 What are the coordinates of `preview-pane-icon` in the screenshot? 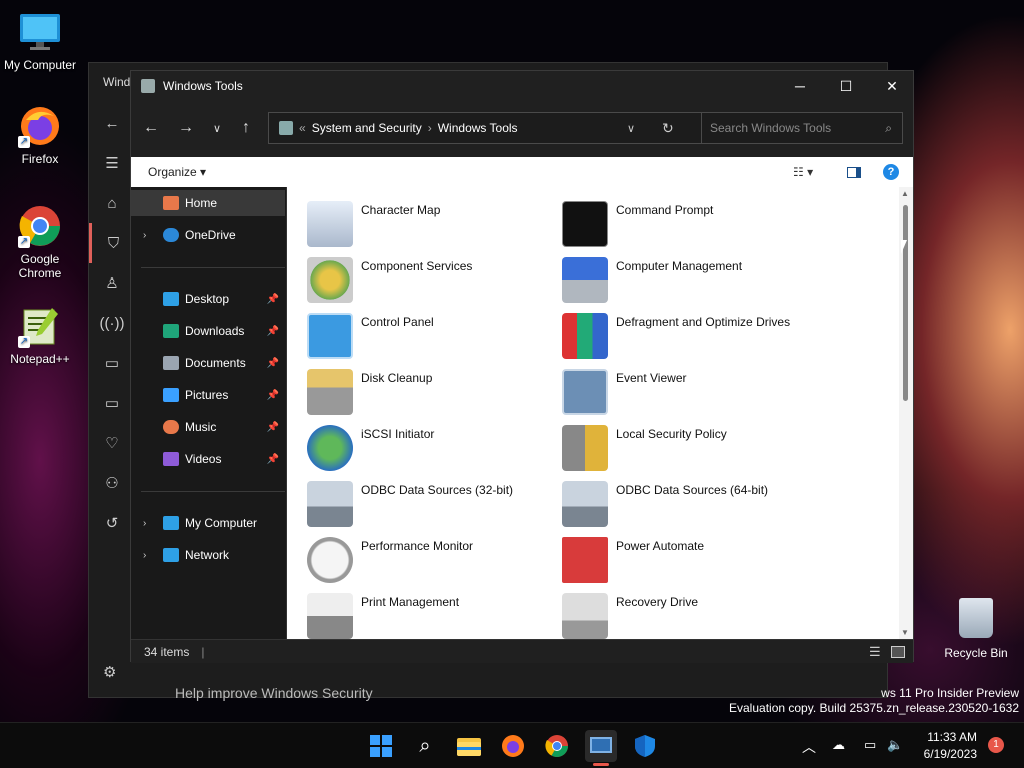 It's located at (854, 172).